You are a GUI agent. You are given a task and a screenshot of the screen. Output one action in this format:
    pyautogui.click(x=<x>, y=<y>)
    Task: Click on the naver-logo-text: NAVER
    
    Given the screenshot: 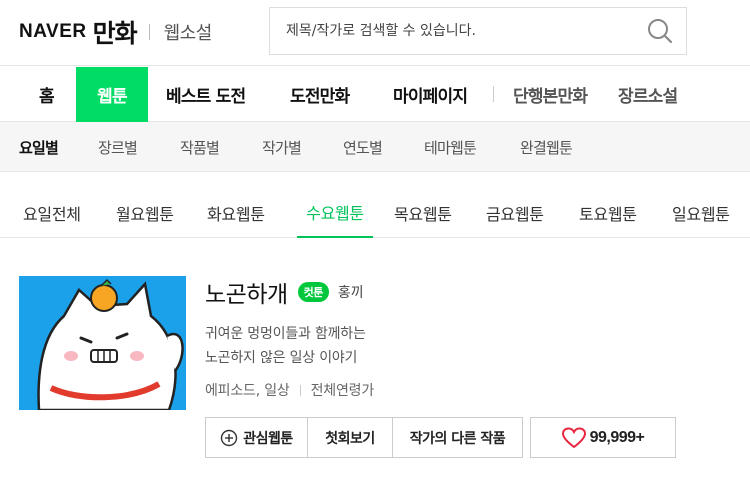 What is the action you would take?
    pyautogui.click(x=53, y=32)
    